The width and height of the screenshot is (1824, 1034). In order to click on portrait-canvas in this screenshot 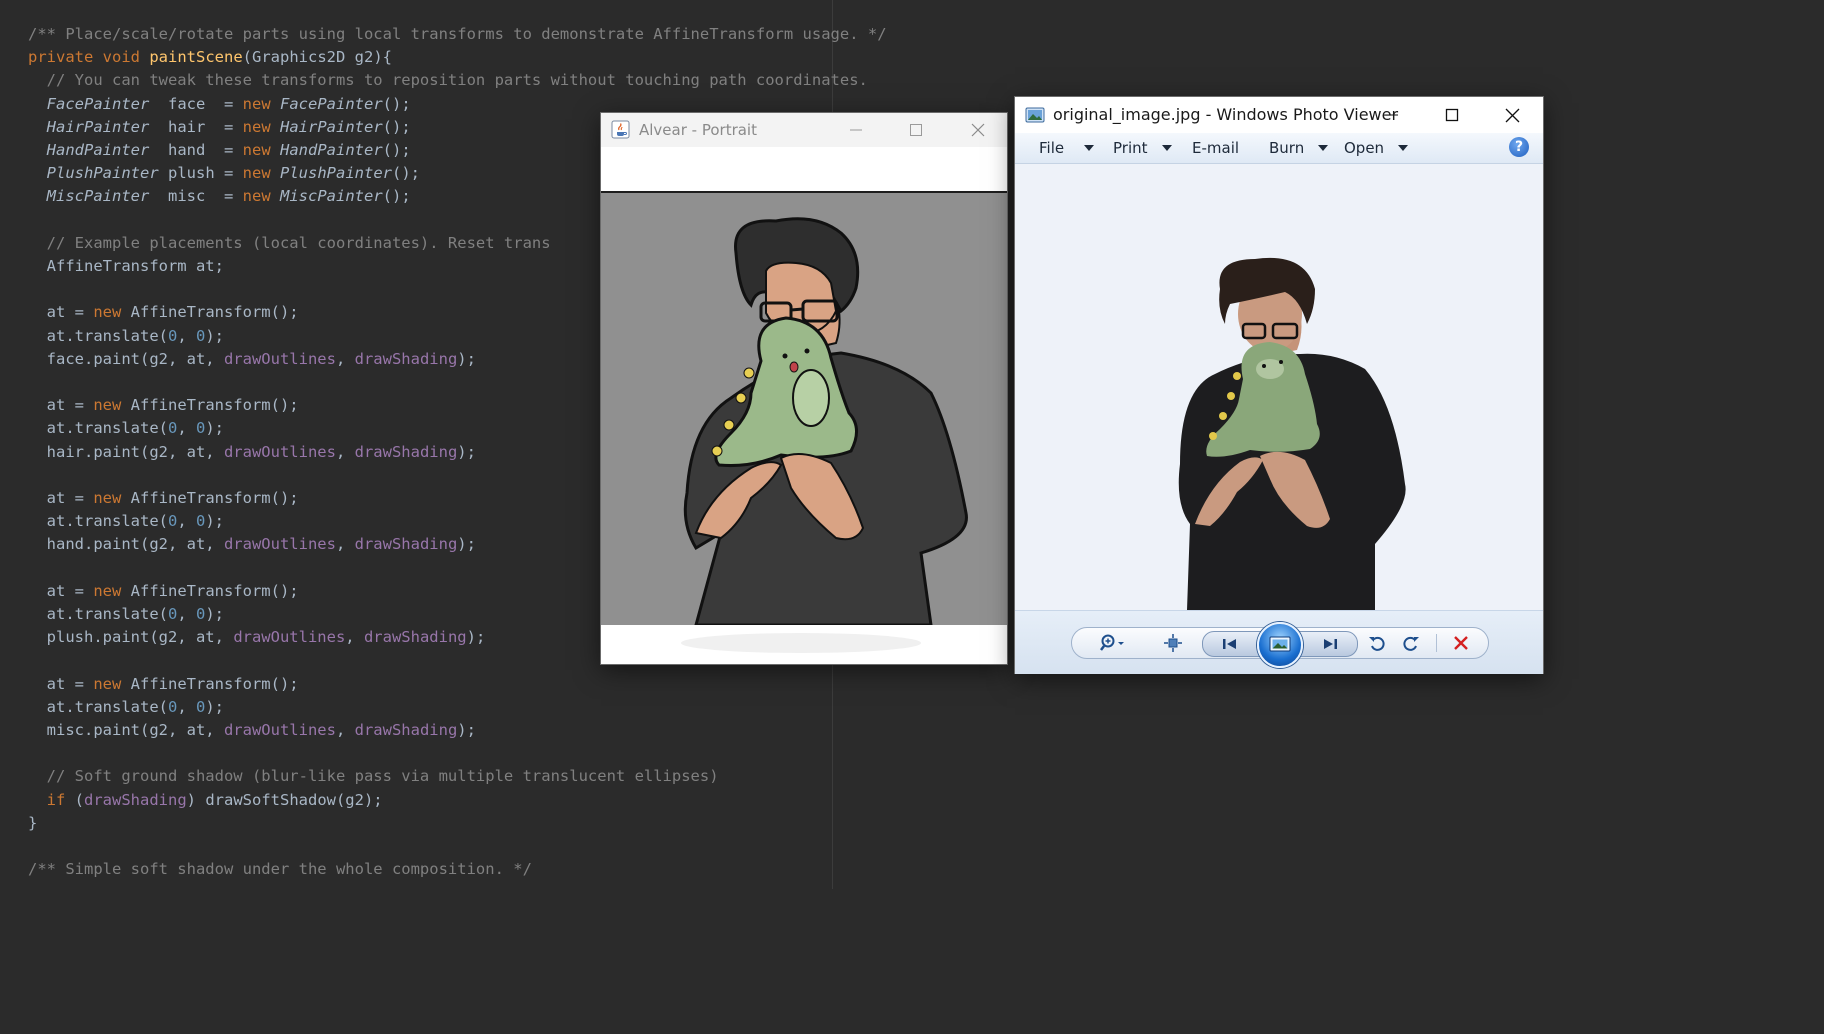, I will do `click(804, 409)`.